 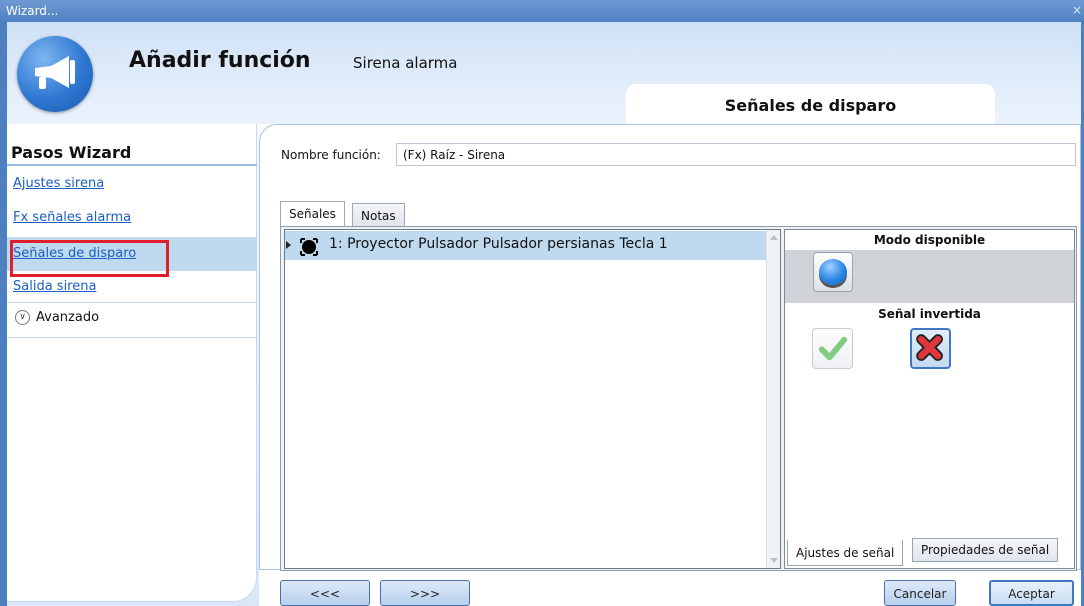 I want to click on next-label: >>>, so click(x=425, y=594).